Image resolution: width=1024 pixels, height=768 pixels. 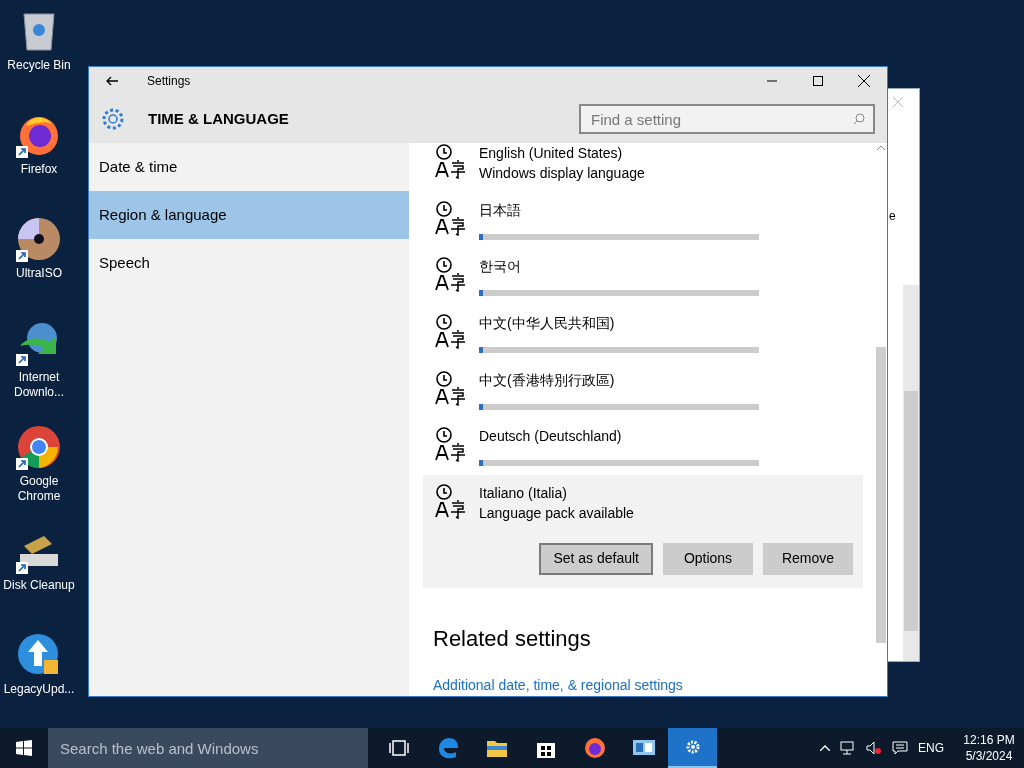 What do you see at coordinates (893, 216) in the screenshot?
I see `window-text: e` at bounding box center [893, 216].